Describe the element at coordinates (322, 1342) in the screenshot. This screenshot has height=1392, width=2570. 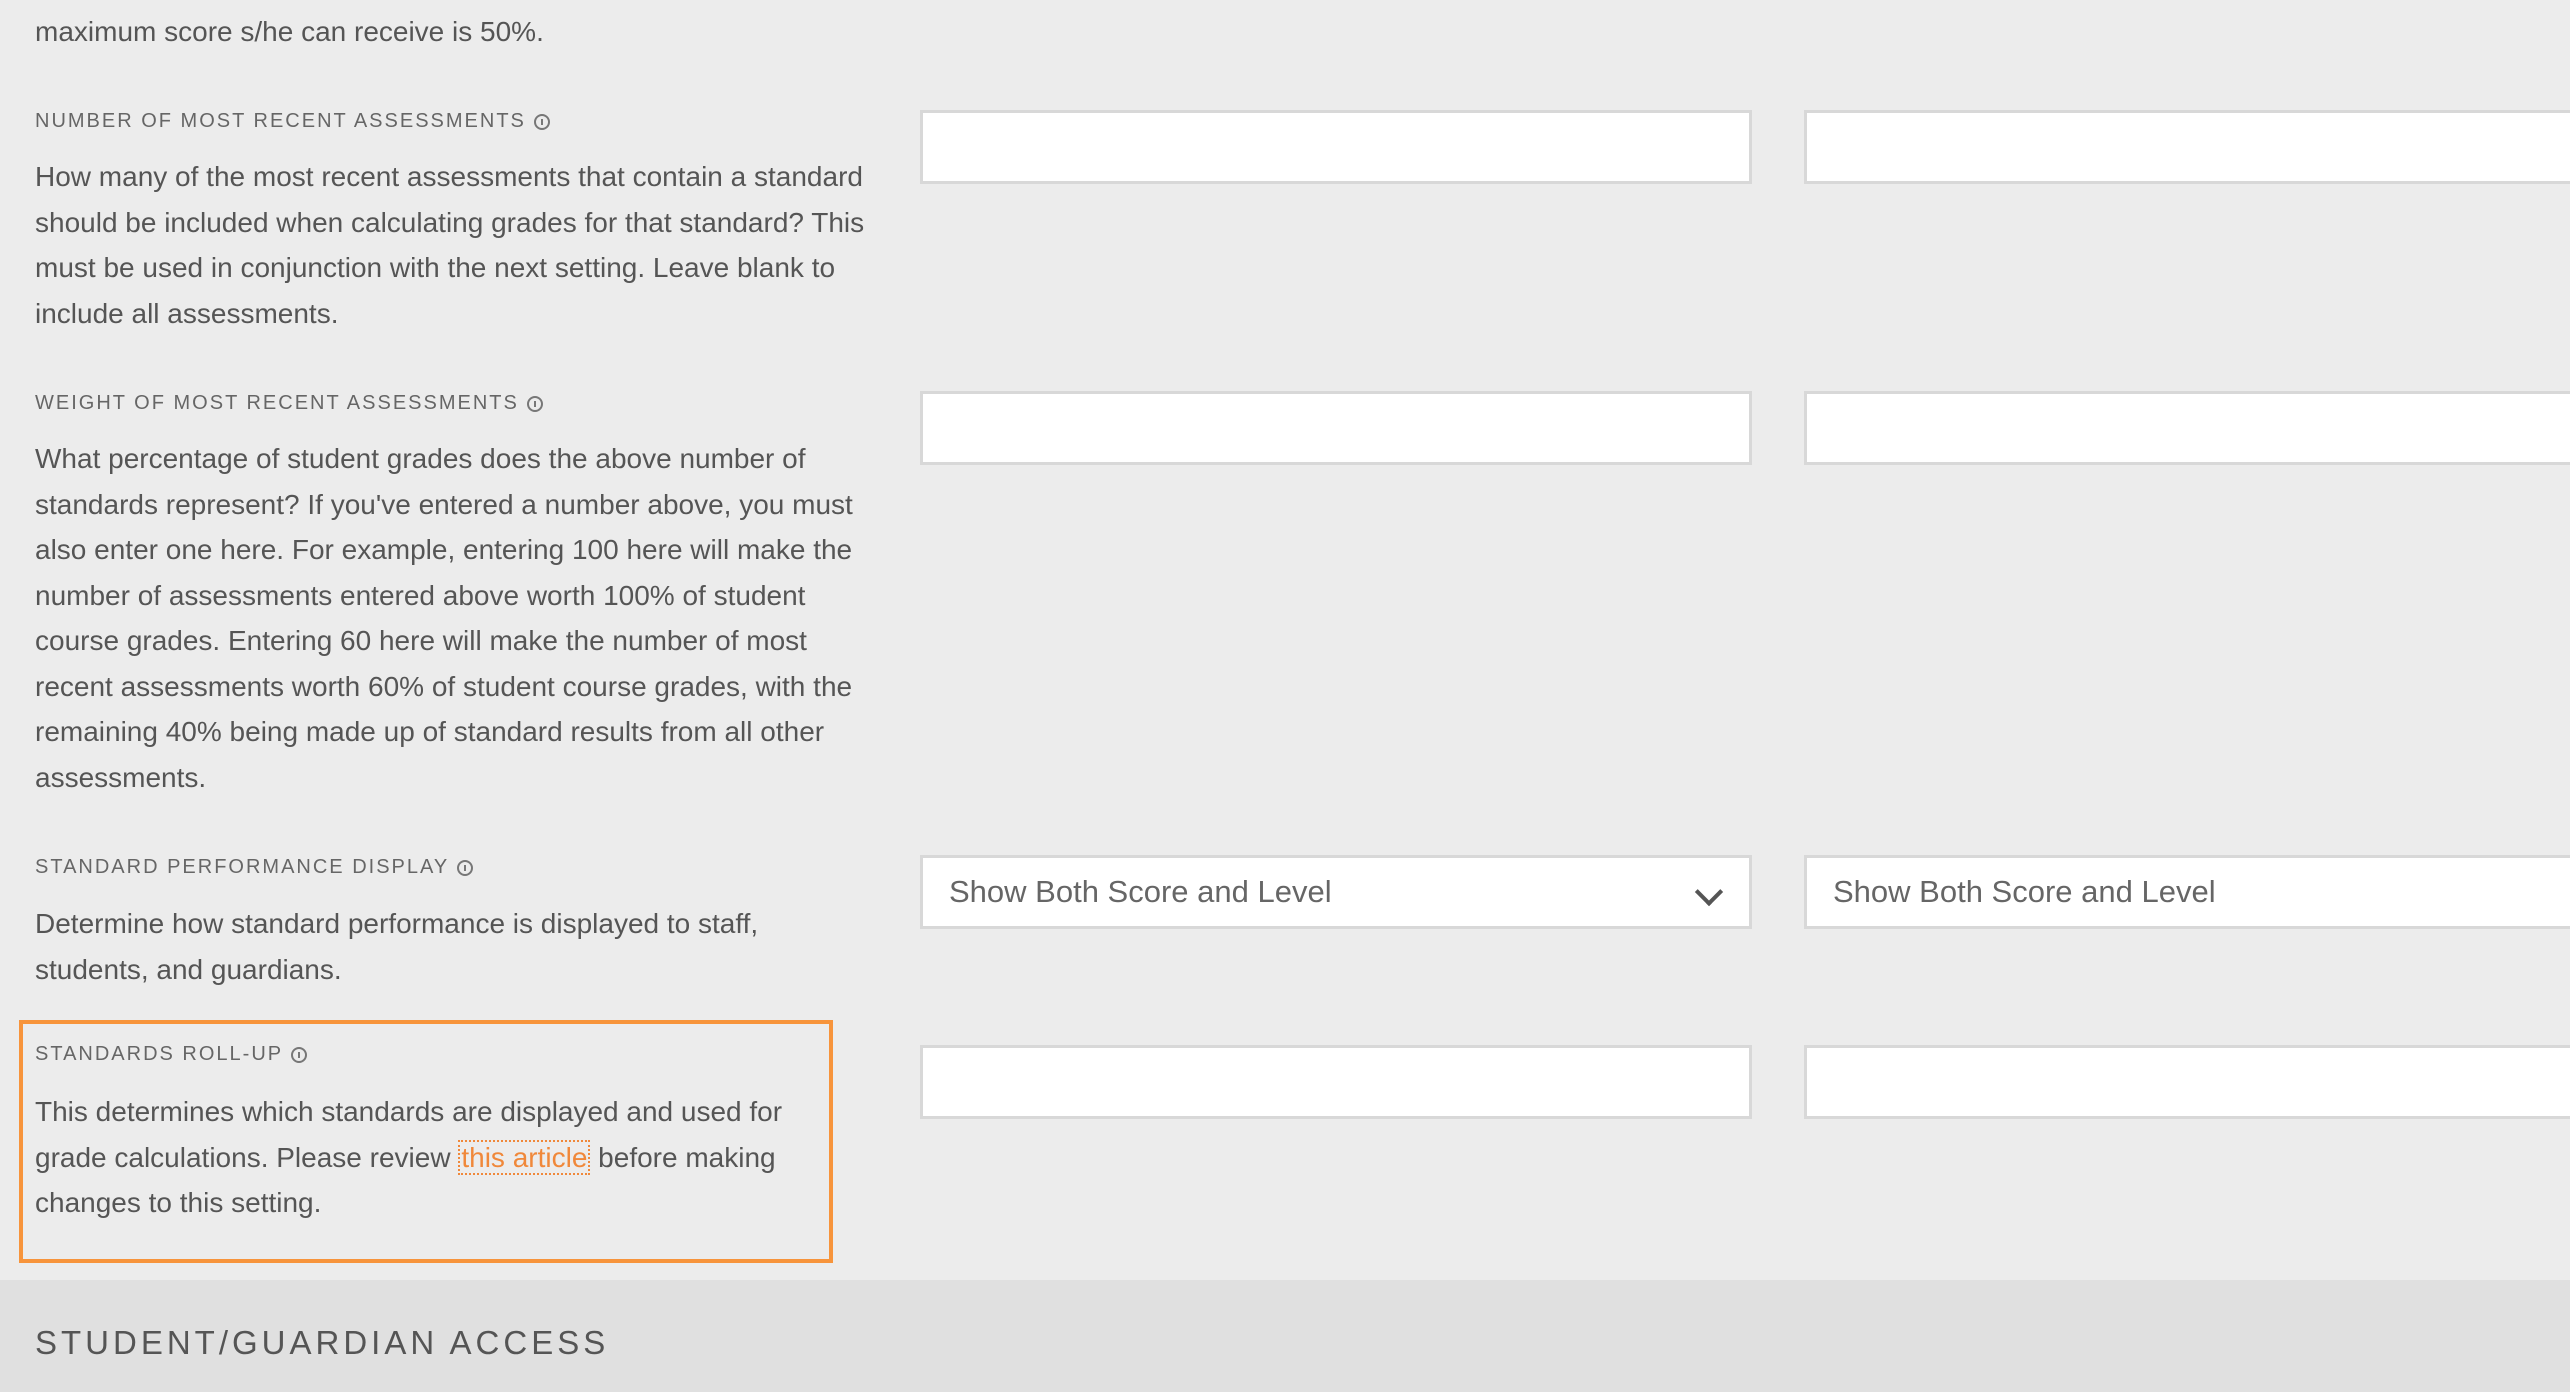
I see `section-title: STUDENT/GUARDIAN ACCESS` at that location.